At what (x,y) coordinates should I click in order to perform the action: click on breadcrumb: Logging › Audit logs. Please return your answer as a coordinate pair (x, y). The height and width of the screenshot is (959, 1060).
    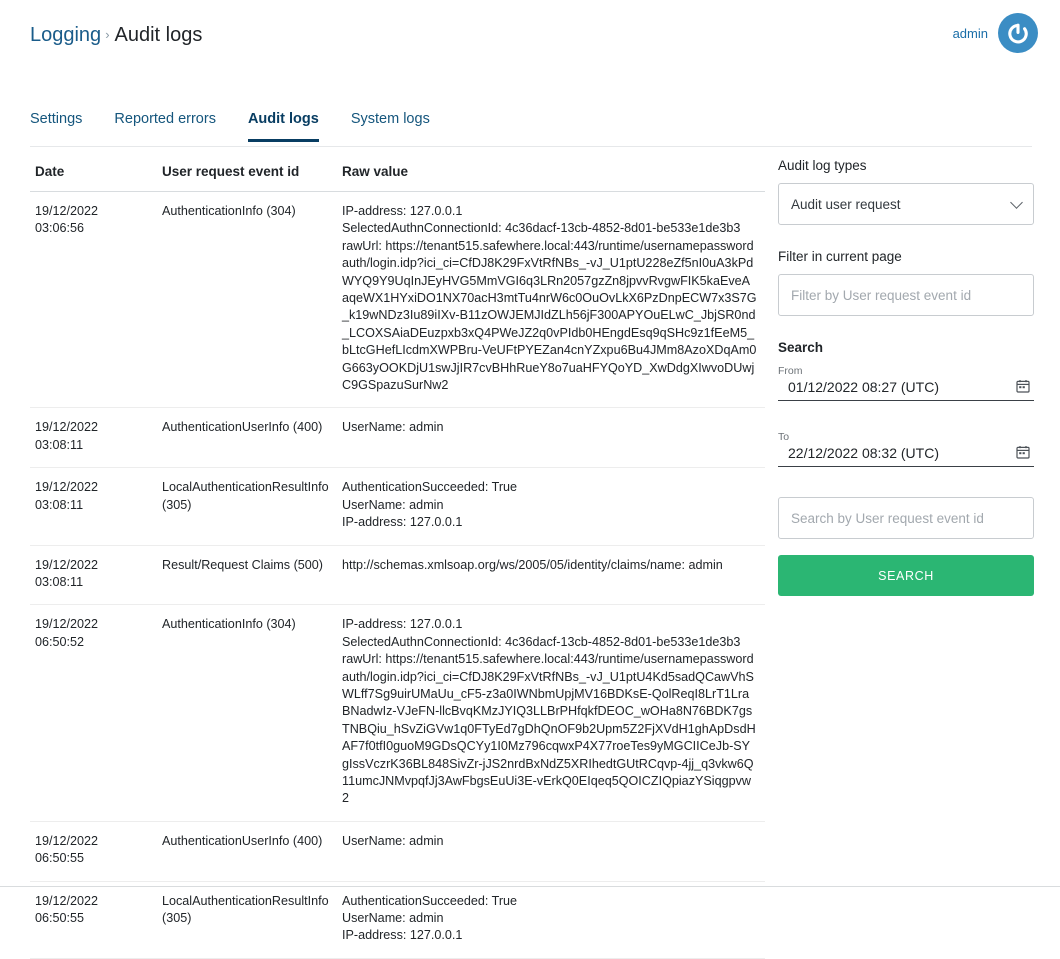
    Looking at the image, I should click on (116, 35).